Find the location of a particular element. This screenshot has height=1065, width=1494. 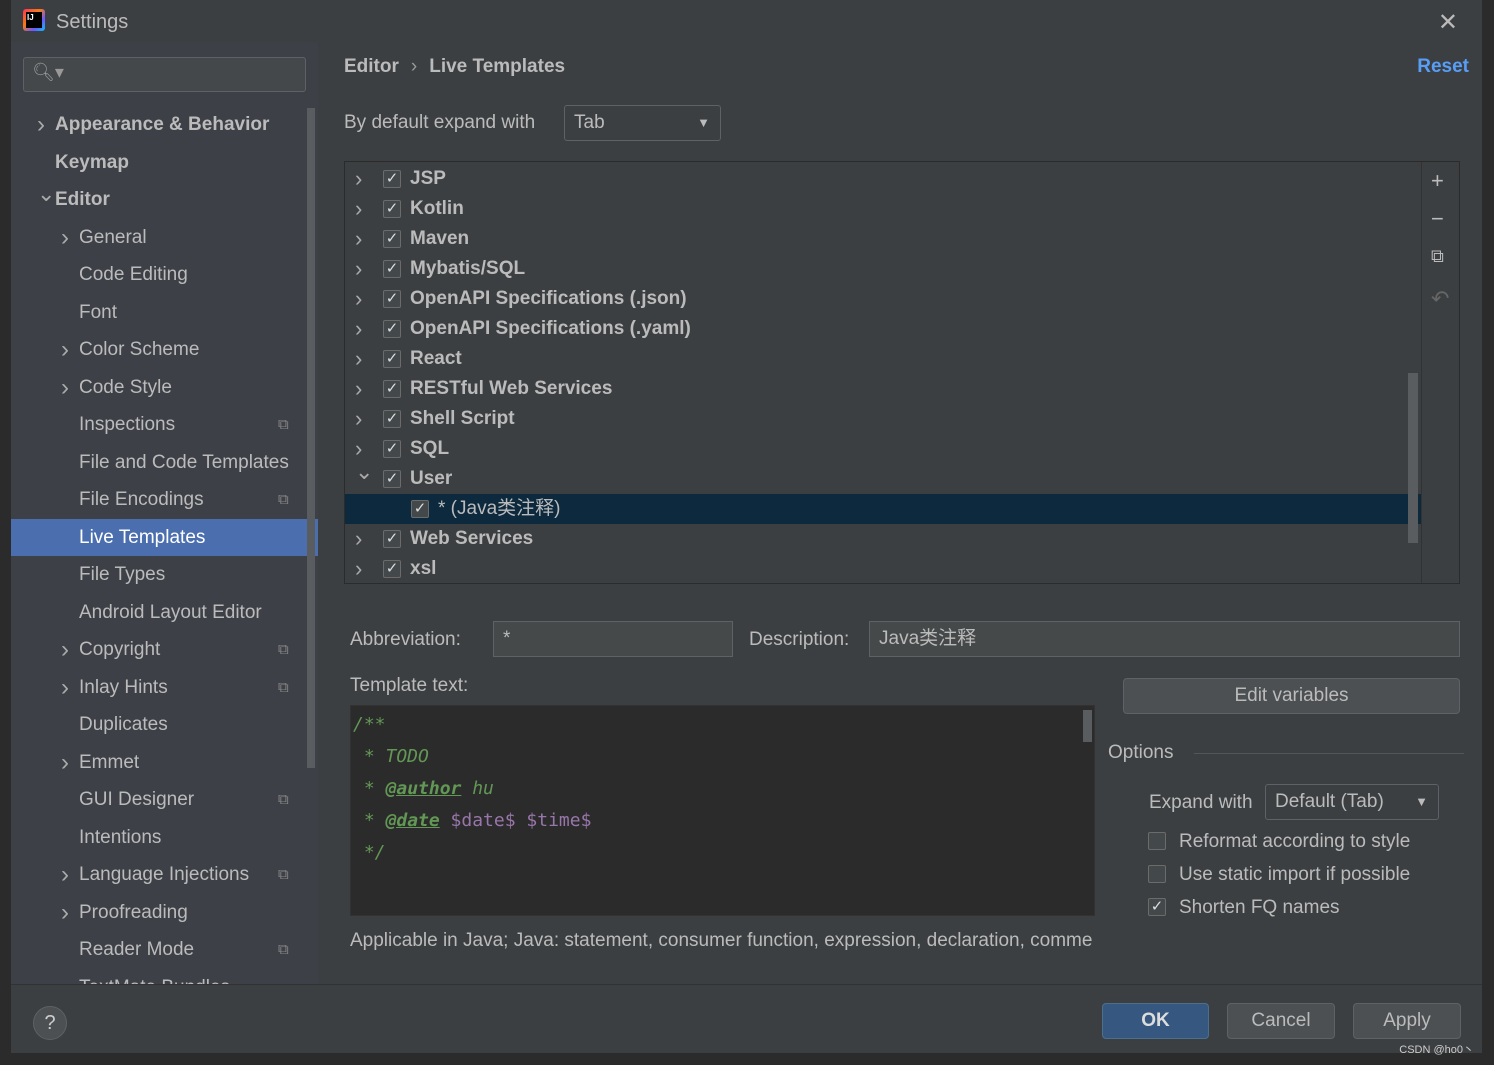

template-group: › ✓ Shell Script is located at coordinates (883, 419).